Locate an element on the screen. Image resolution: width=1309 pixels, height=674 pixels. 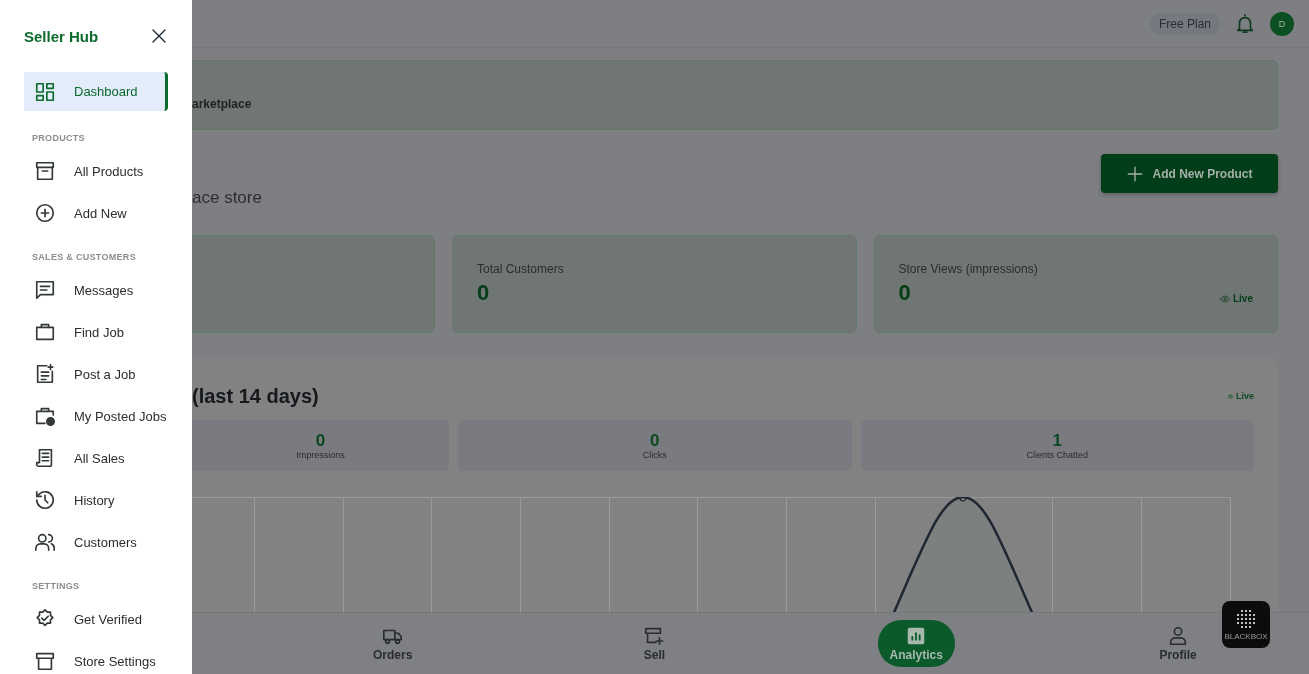
close-button is located at coordinates (159, 36).